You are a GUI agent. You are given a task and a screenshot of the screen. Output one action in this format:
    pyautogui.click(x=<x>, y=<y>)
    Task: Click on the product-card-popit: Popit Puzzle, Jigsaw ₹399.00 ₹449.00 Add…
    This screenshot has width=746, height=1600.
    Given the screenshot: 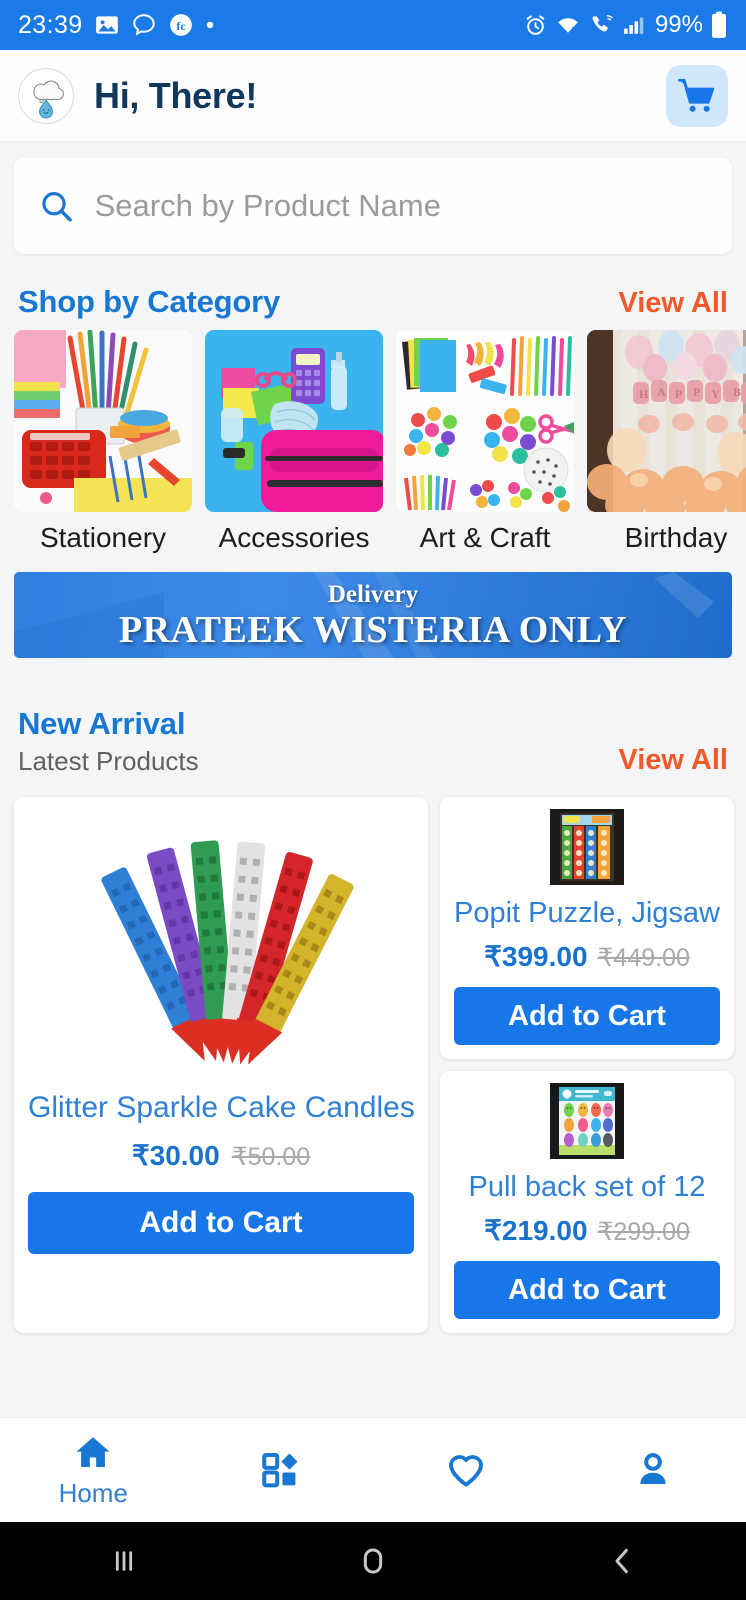 What is the action you would take?
    pyautogui.click(x=587, y=928)
    